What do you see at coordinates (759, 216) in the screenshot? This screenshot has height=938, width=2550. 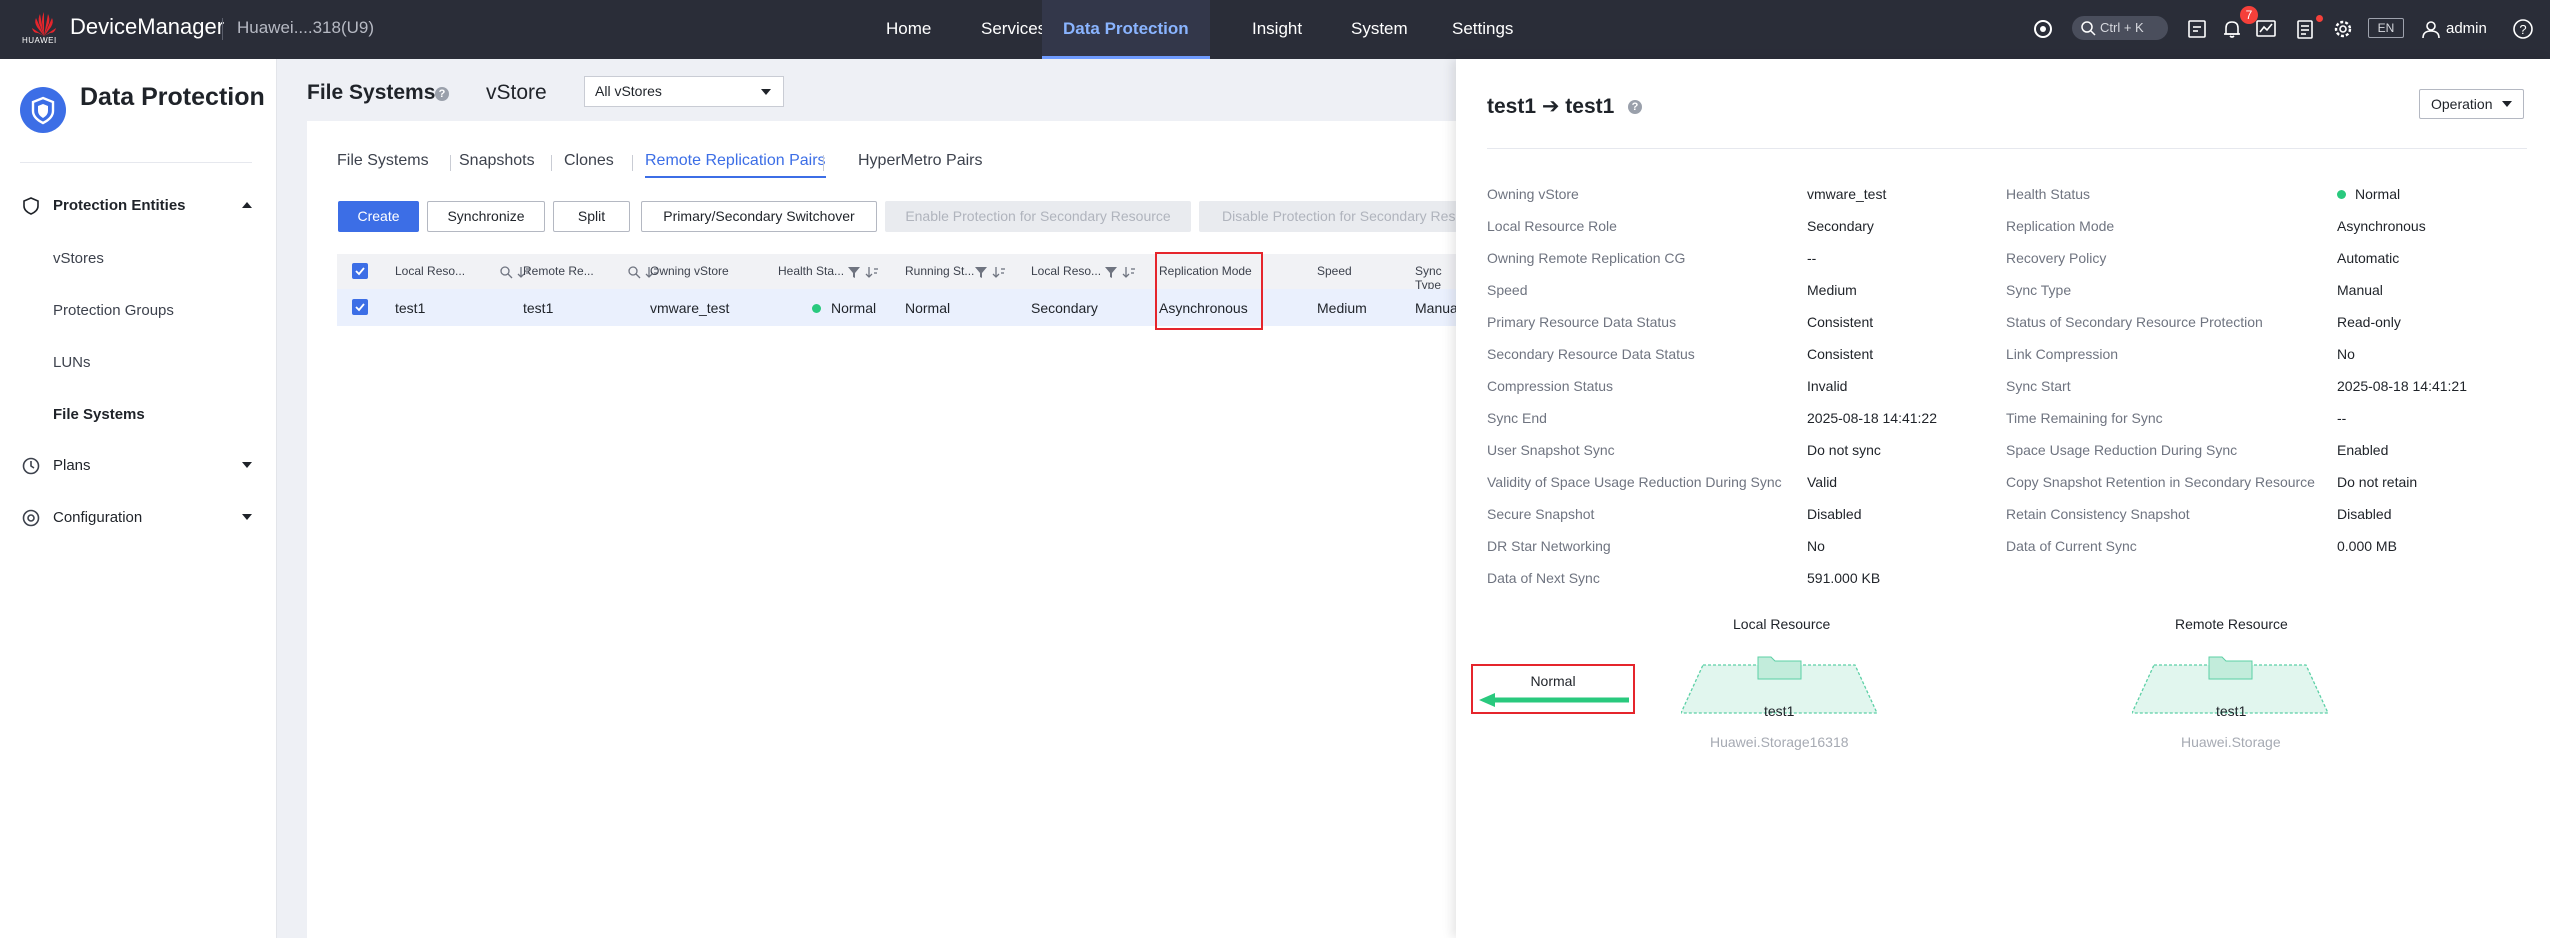 I see `switchover-button: Primary/Secondary Switchover` at bounding box center [759, 216].